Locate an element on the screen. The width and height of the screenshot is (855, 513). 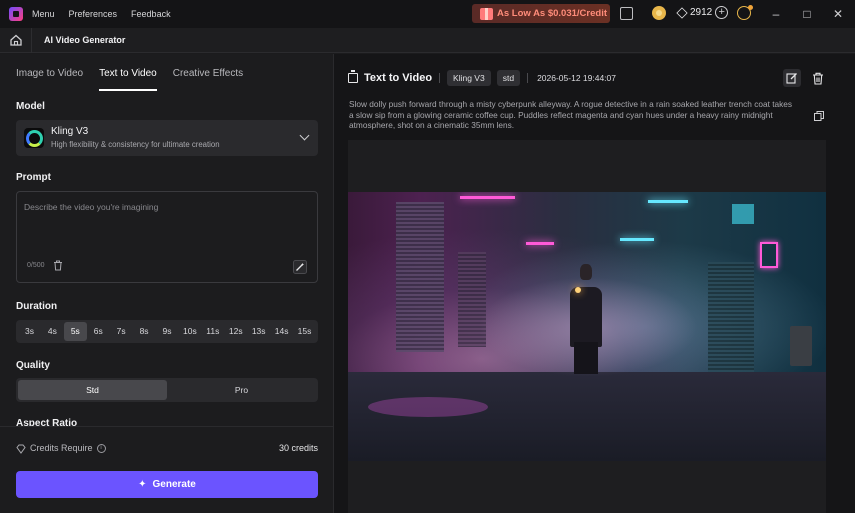
info-icon: i is located at coordinates (101, 448).